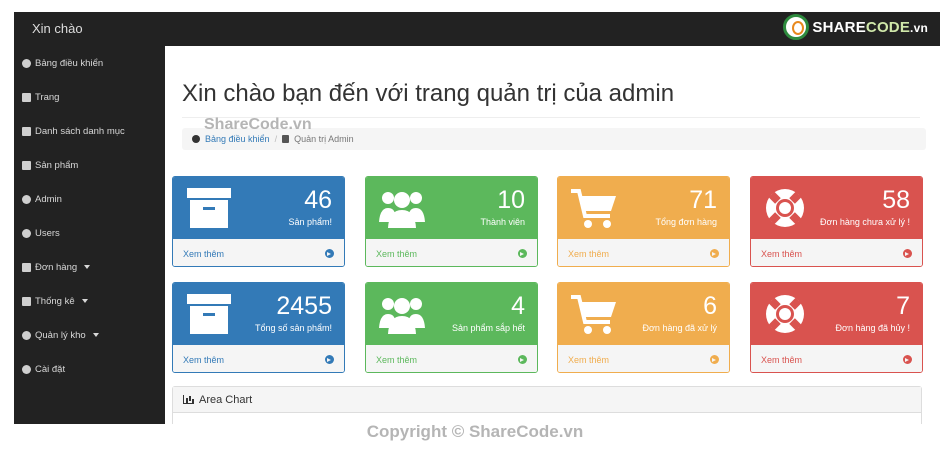  I want to click on sidebar-item-label: Bảng điều khiển, so click(69, 63).